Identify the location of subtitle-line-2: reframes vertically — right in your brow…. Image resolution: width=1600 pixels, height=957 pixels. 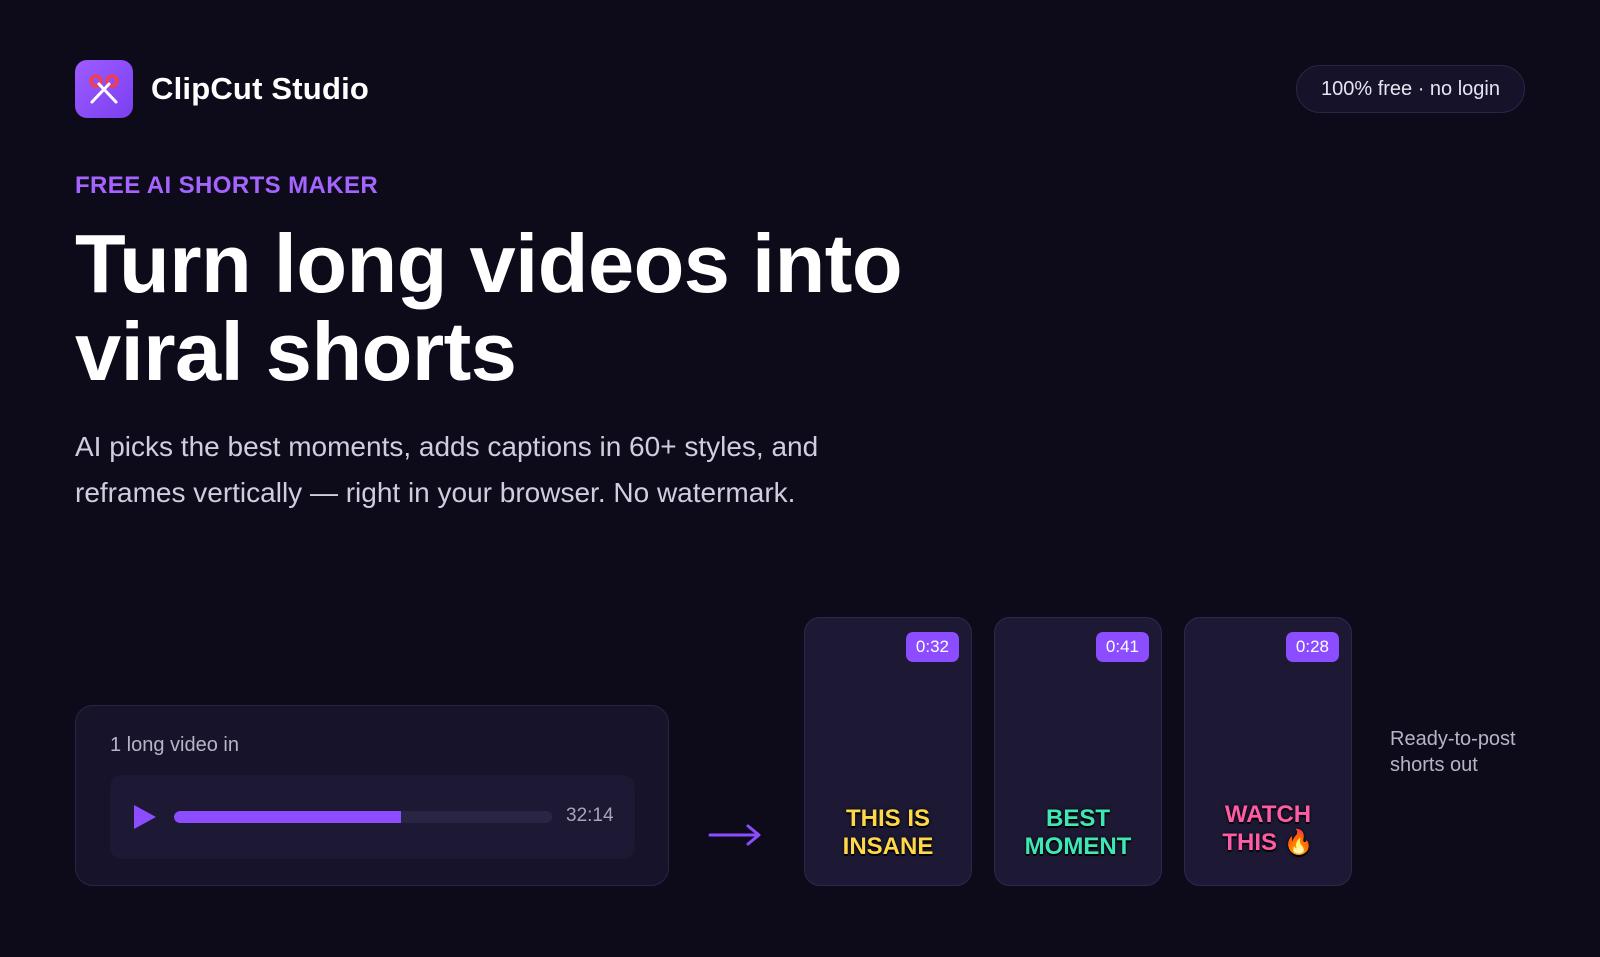
(435, 492).